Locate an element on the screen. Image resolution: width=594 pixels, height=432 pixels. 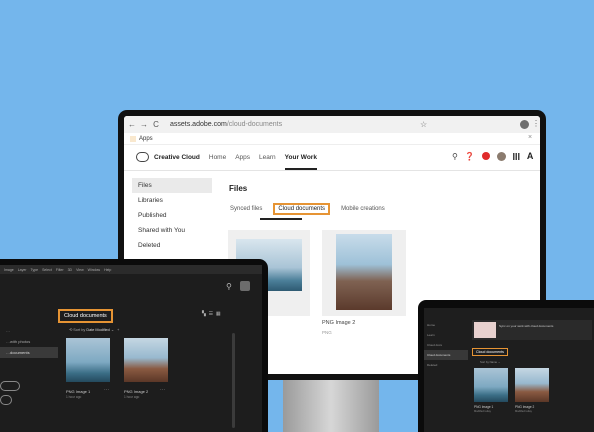
file-card is located at coordinates (364, 273).